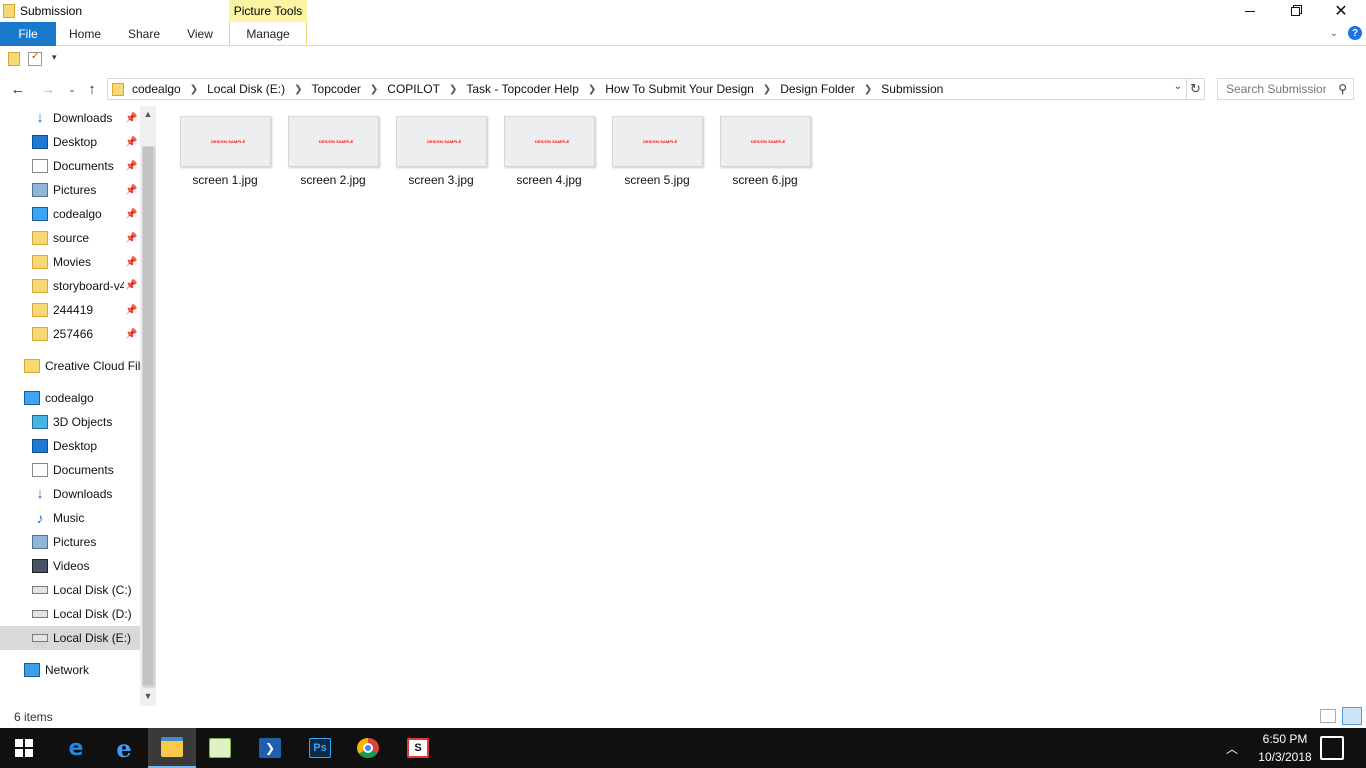 The width and height of the screenshot is (1366, 768). I want to click on breadcrumb-copilot: COPILOT, so click(413, 89).